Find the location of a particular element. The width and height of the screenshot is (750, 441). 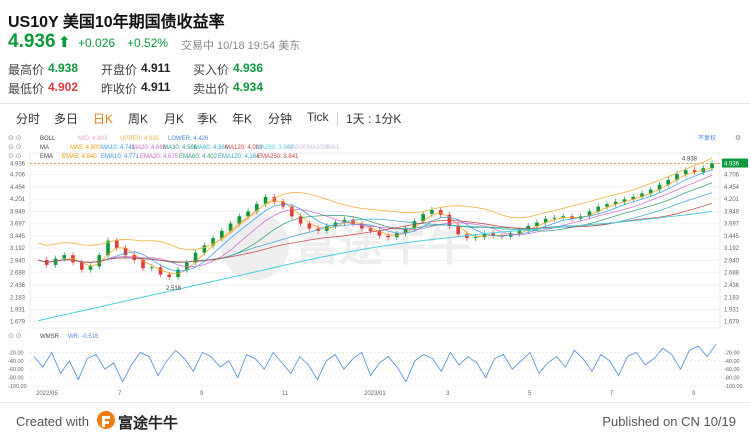

tab-yearly-k: 年K is located at coordinates (242, 118).